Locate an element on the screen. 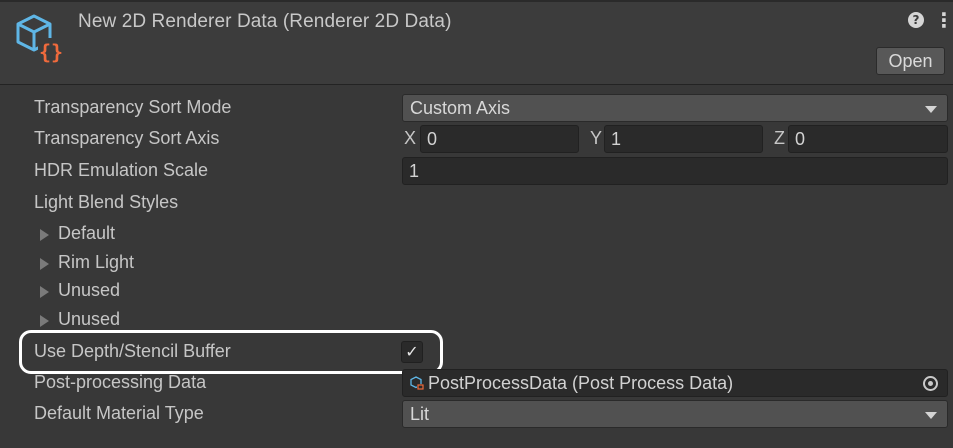 The width and height of the screenshot is (953, 448). blend-style-item-default: Default is located at coordinates (476, 234).